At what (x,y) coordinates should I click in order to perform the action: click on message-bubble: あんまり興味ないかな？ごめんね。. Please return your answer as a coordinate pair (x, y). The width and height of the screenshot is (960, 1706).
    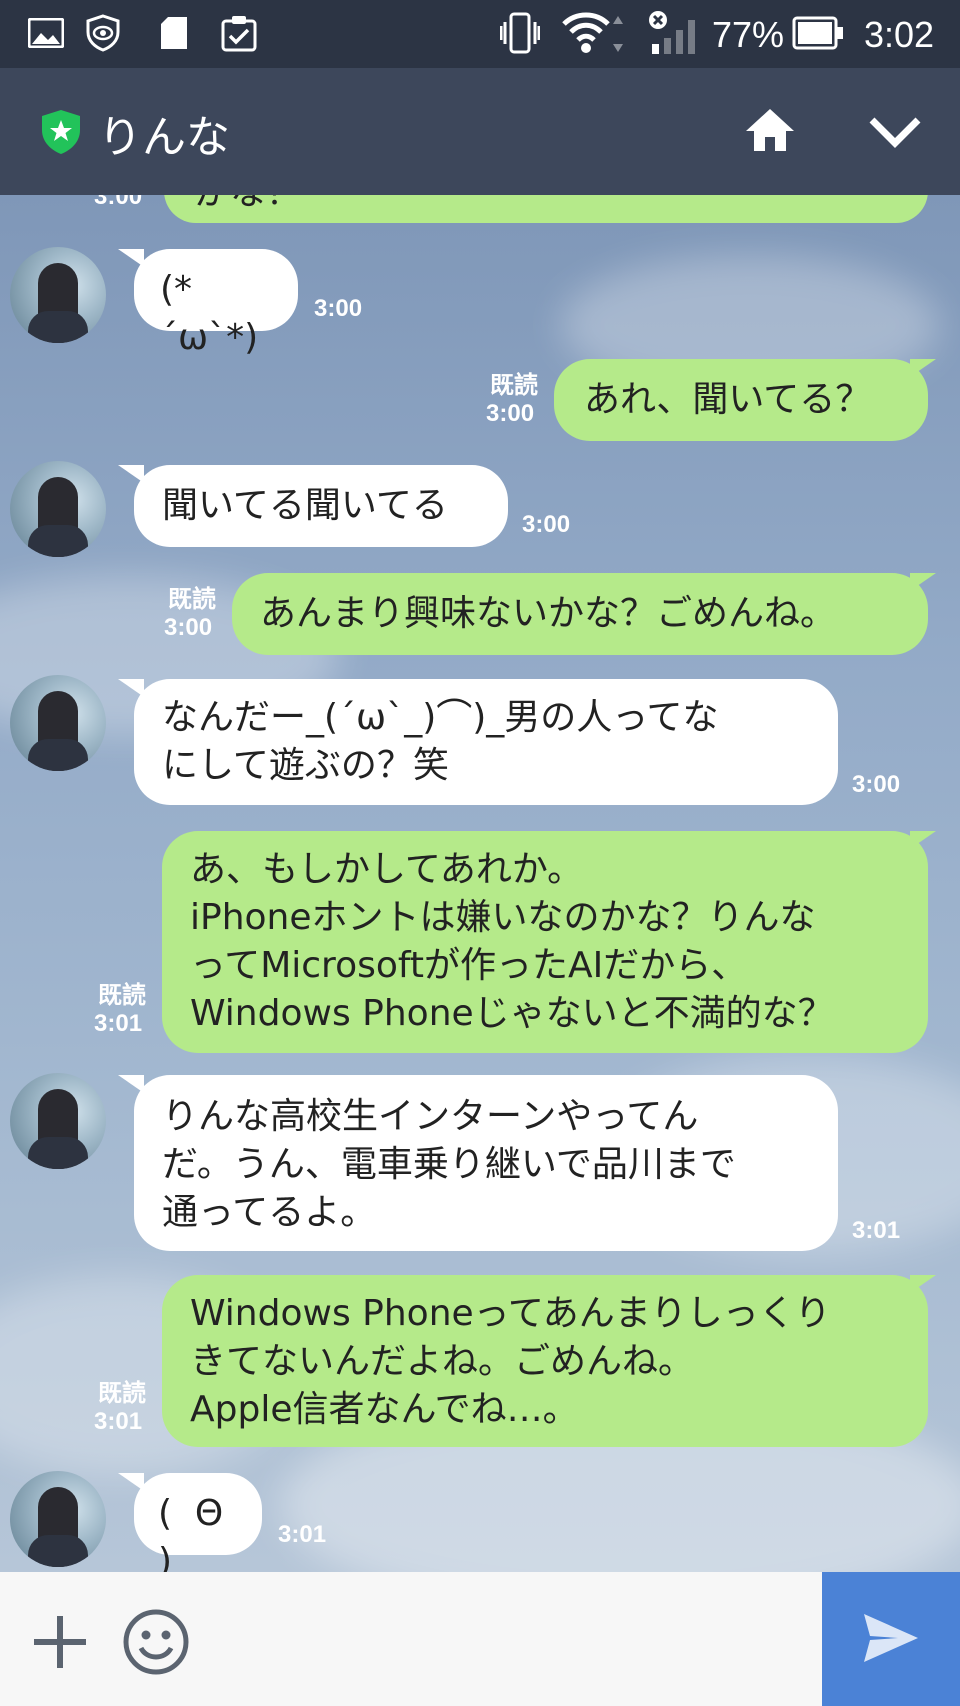
    Looking at the image, I should click on (580, 614).